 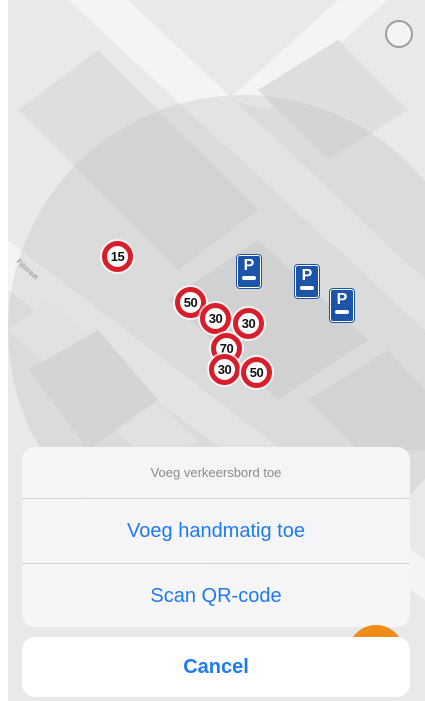 What do you see at coordinates (216, 531) in the screenshot?
I see `add-manually-button: Voeg handmatig toe` at bounding box center [216, 531].